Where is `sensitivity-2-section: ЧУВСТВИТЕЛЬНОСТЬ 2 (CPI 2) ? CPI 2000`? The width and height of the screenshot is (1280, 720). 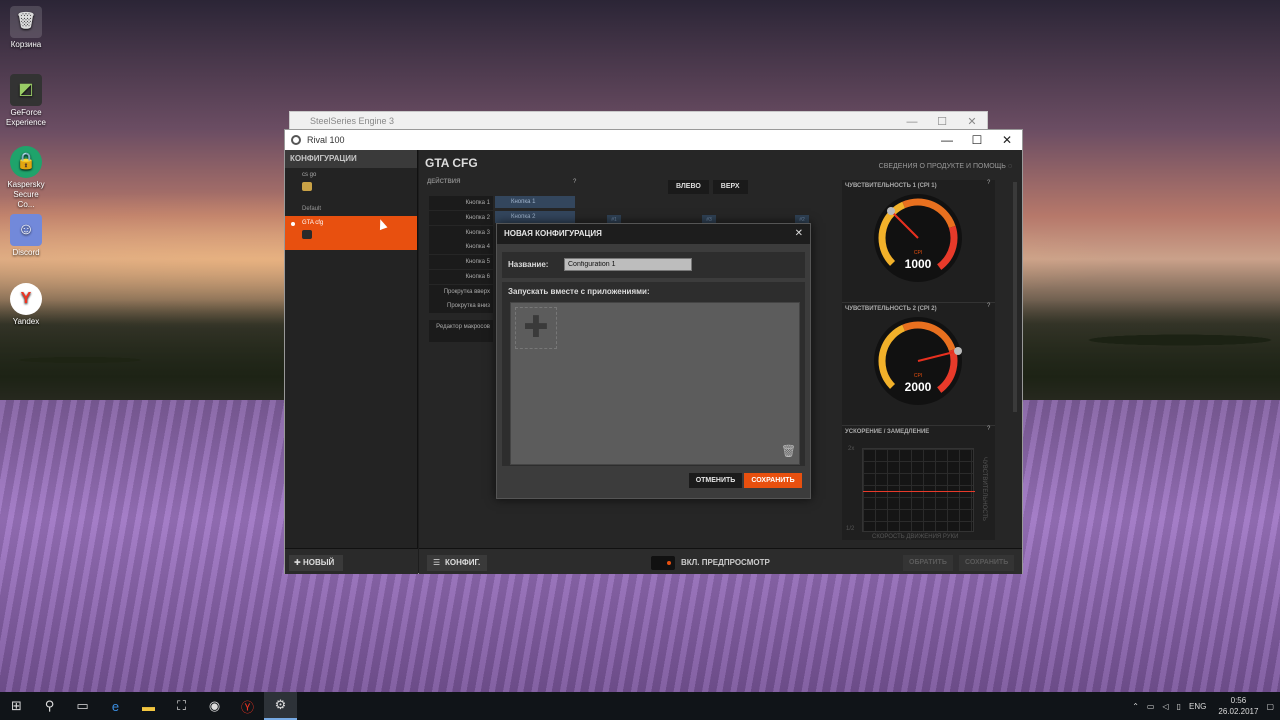
sensitivity-2-section: ЧУВСТВИТЕЛЬНОСТЬ 2 (CPI 2) ? CPI 2000 is located at coordinates (918, 353).